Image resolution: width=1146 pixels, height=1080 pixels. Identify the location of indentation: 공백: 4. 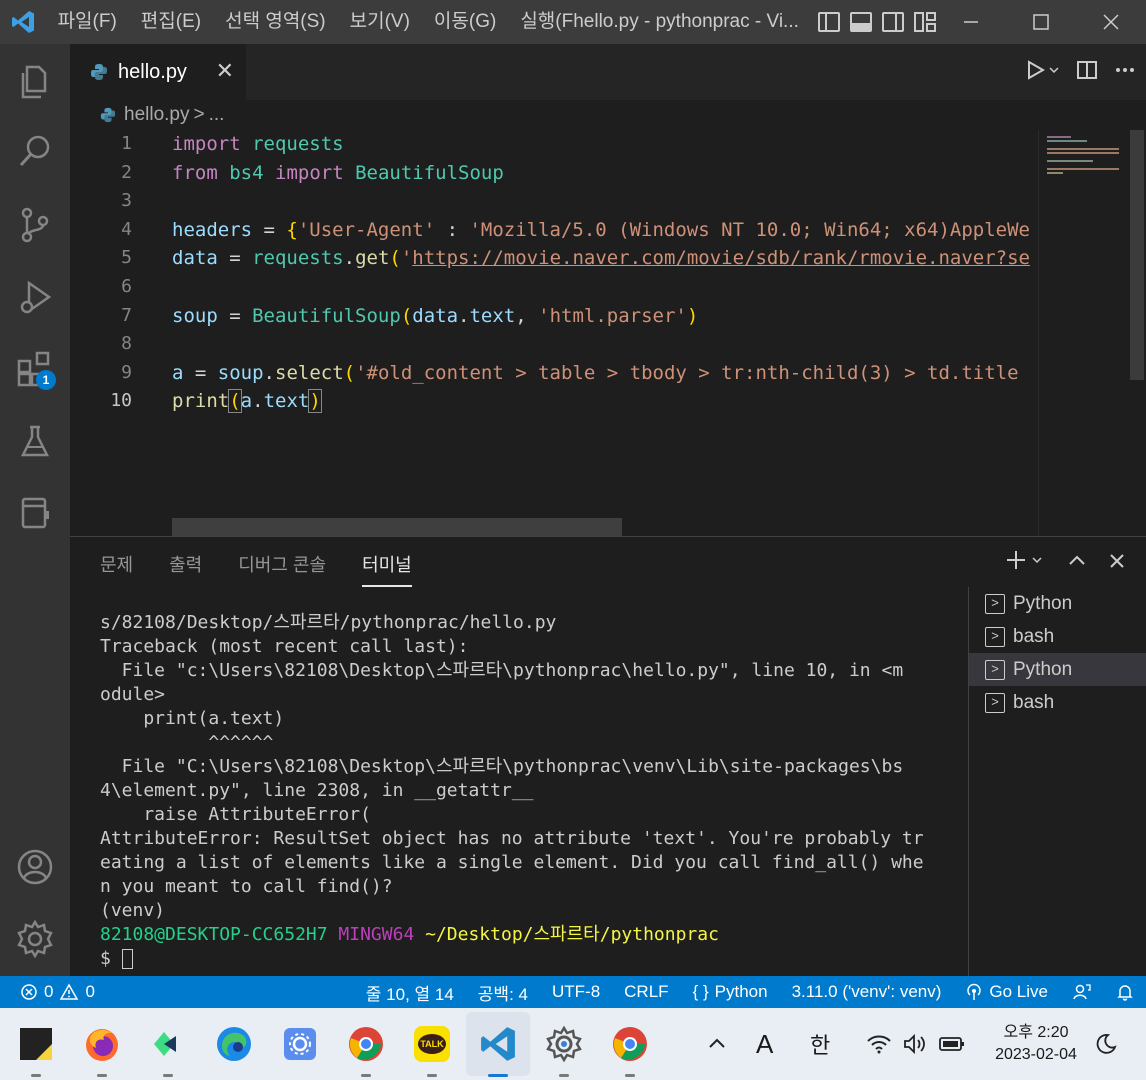
(503, 992).